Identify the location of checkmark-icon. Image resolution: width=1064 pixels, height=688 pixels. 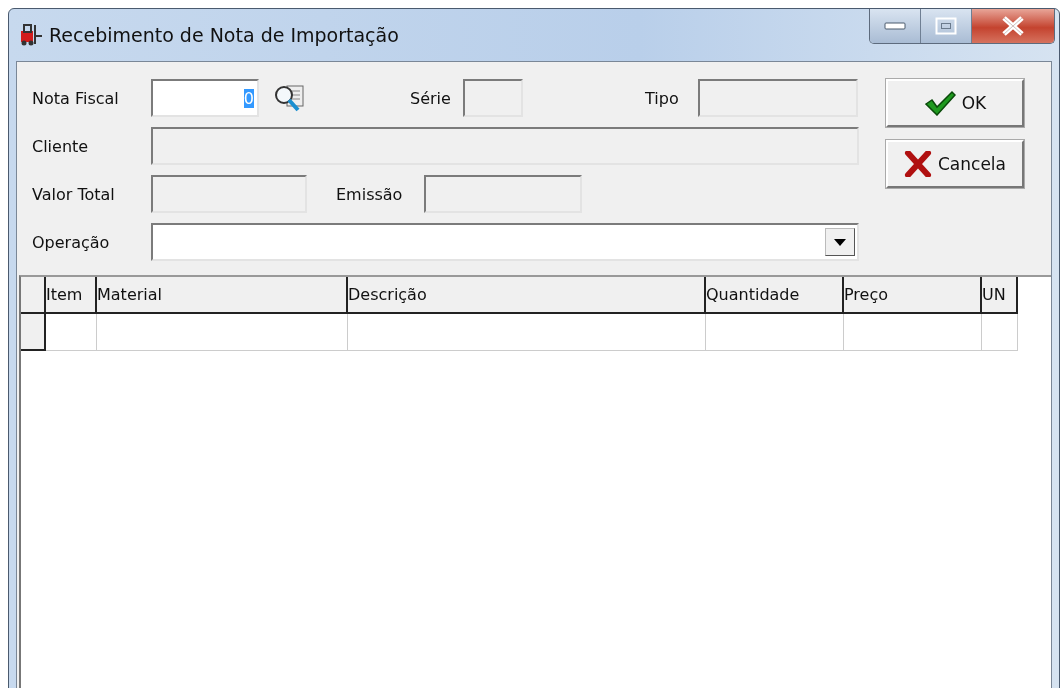
(939, 103).